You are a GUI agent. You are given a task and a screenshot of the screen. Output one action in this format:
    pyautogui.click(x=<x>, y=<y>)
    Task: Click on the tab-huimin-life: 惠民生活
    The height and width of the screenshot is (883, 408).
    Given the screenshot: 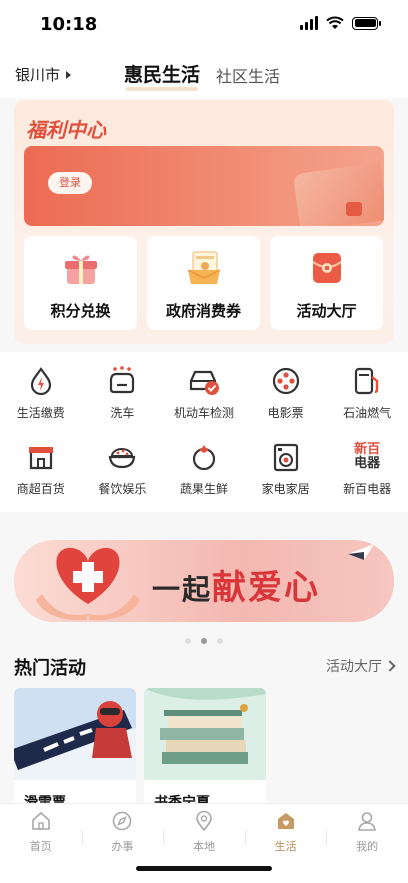 What is the action you would take?
    pyautogui.click(x=162, y=73)
    